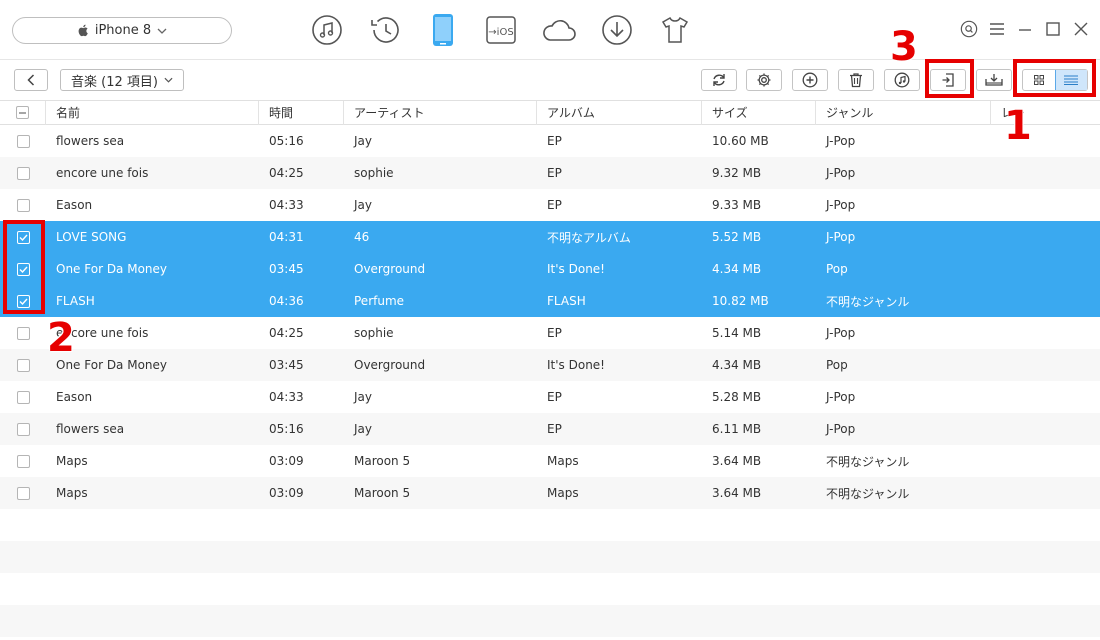  What do you see at coordinates (550, 333) in the screenshot?
I see `table-row: encore une fois 04:25 sophie EP 5.14 MB J-Pop` at bounding box center [550, 333].